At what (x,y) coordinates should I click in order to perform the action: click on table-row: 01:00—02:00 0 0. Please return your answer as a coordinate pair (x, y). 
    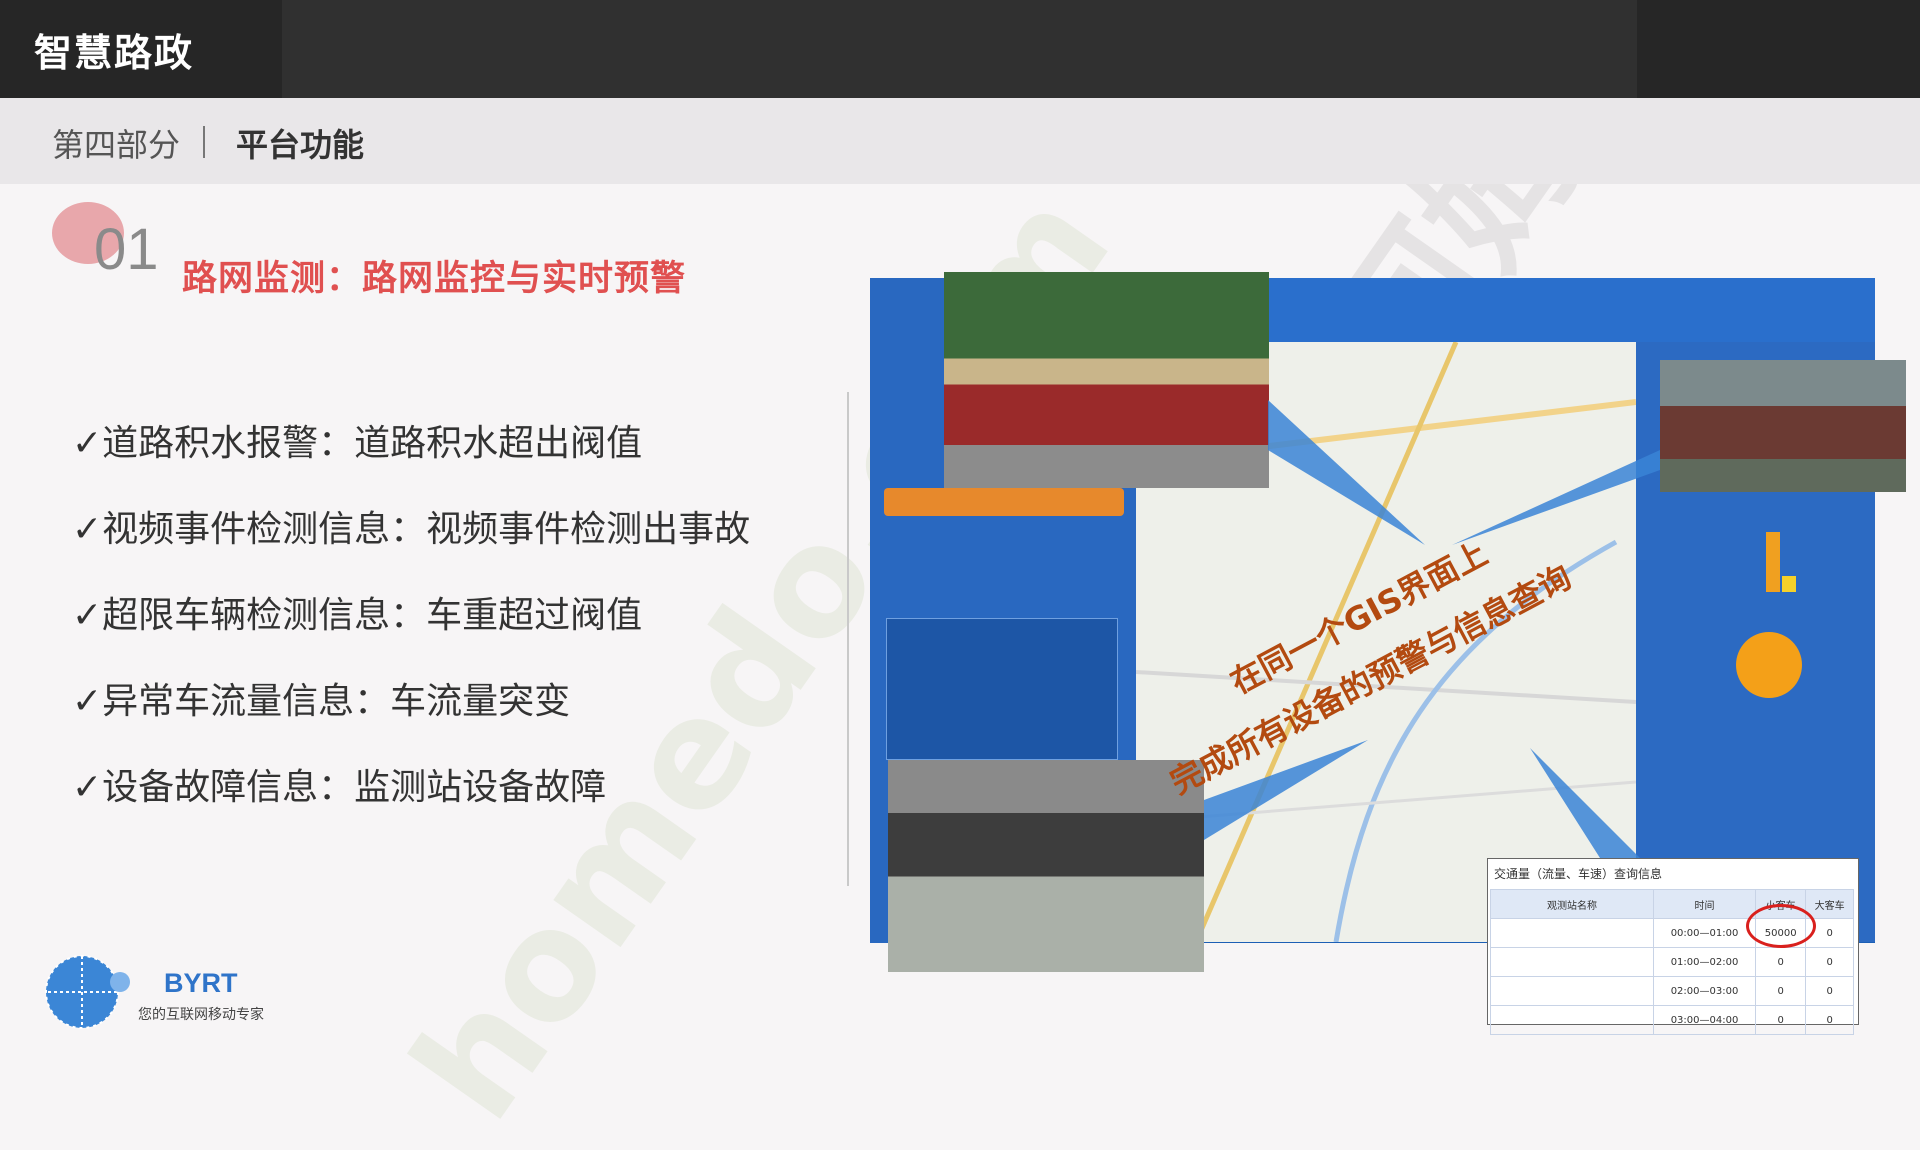
    Looking at the image, I should click on (1672, 962).